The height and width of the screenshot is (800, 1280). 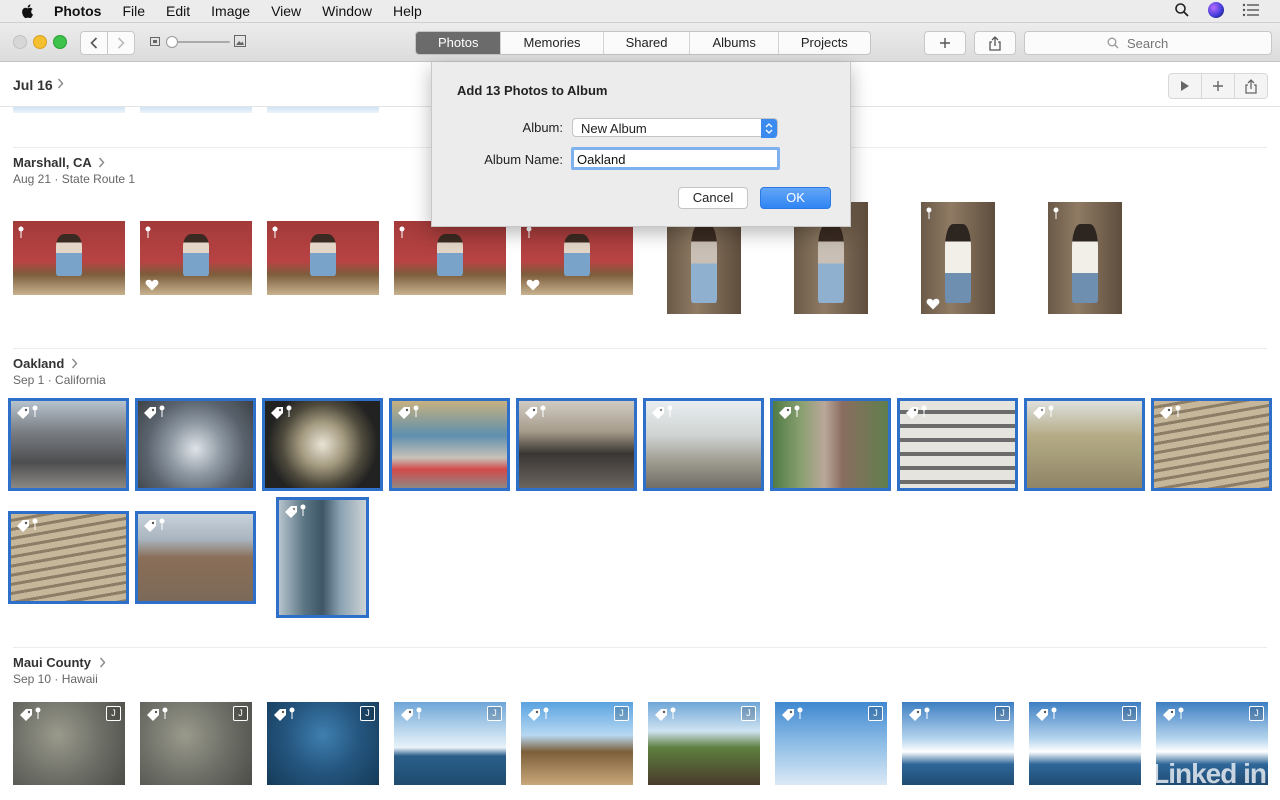 I want to click on add-button, so click(x=945, y=43).